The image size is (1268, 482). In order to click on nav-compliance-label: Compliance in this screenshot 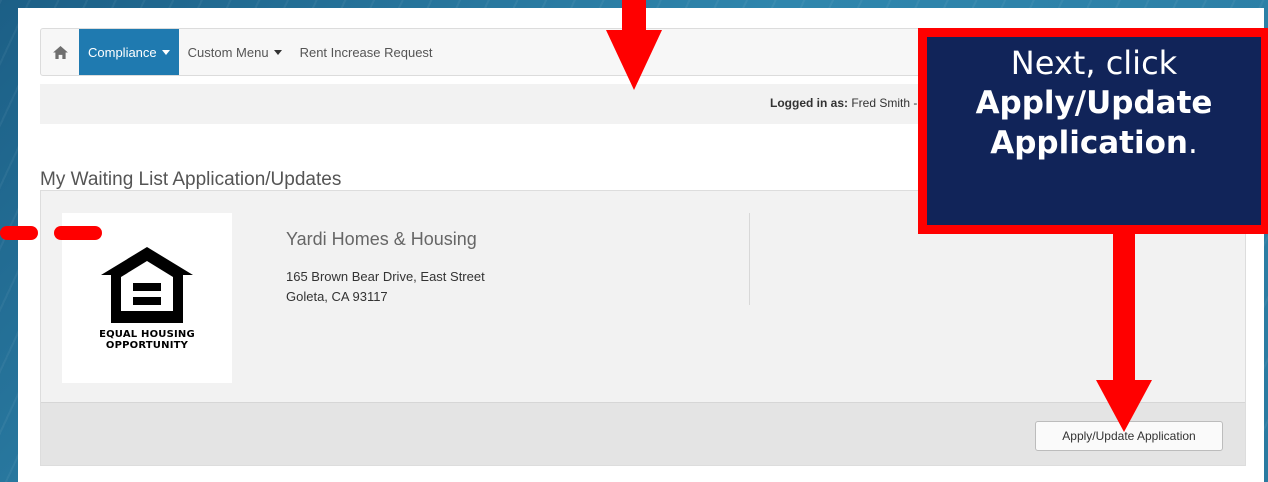, I will do `click(122, 52)`.